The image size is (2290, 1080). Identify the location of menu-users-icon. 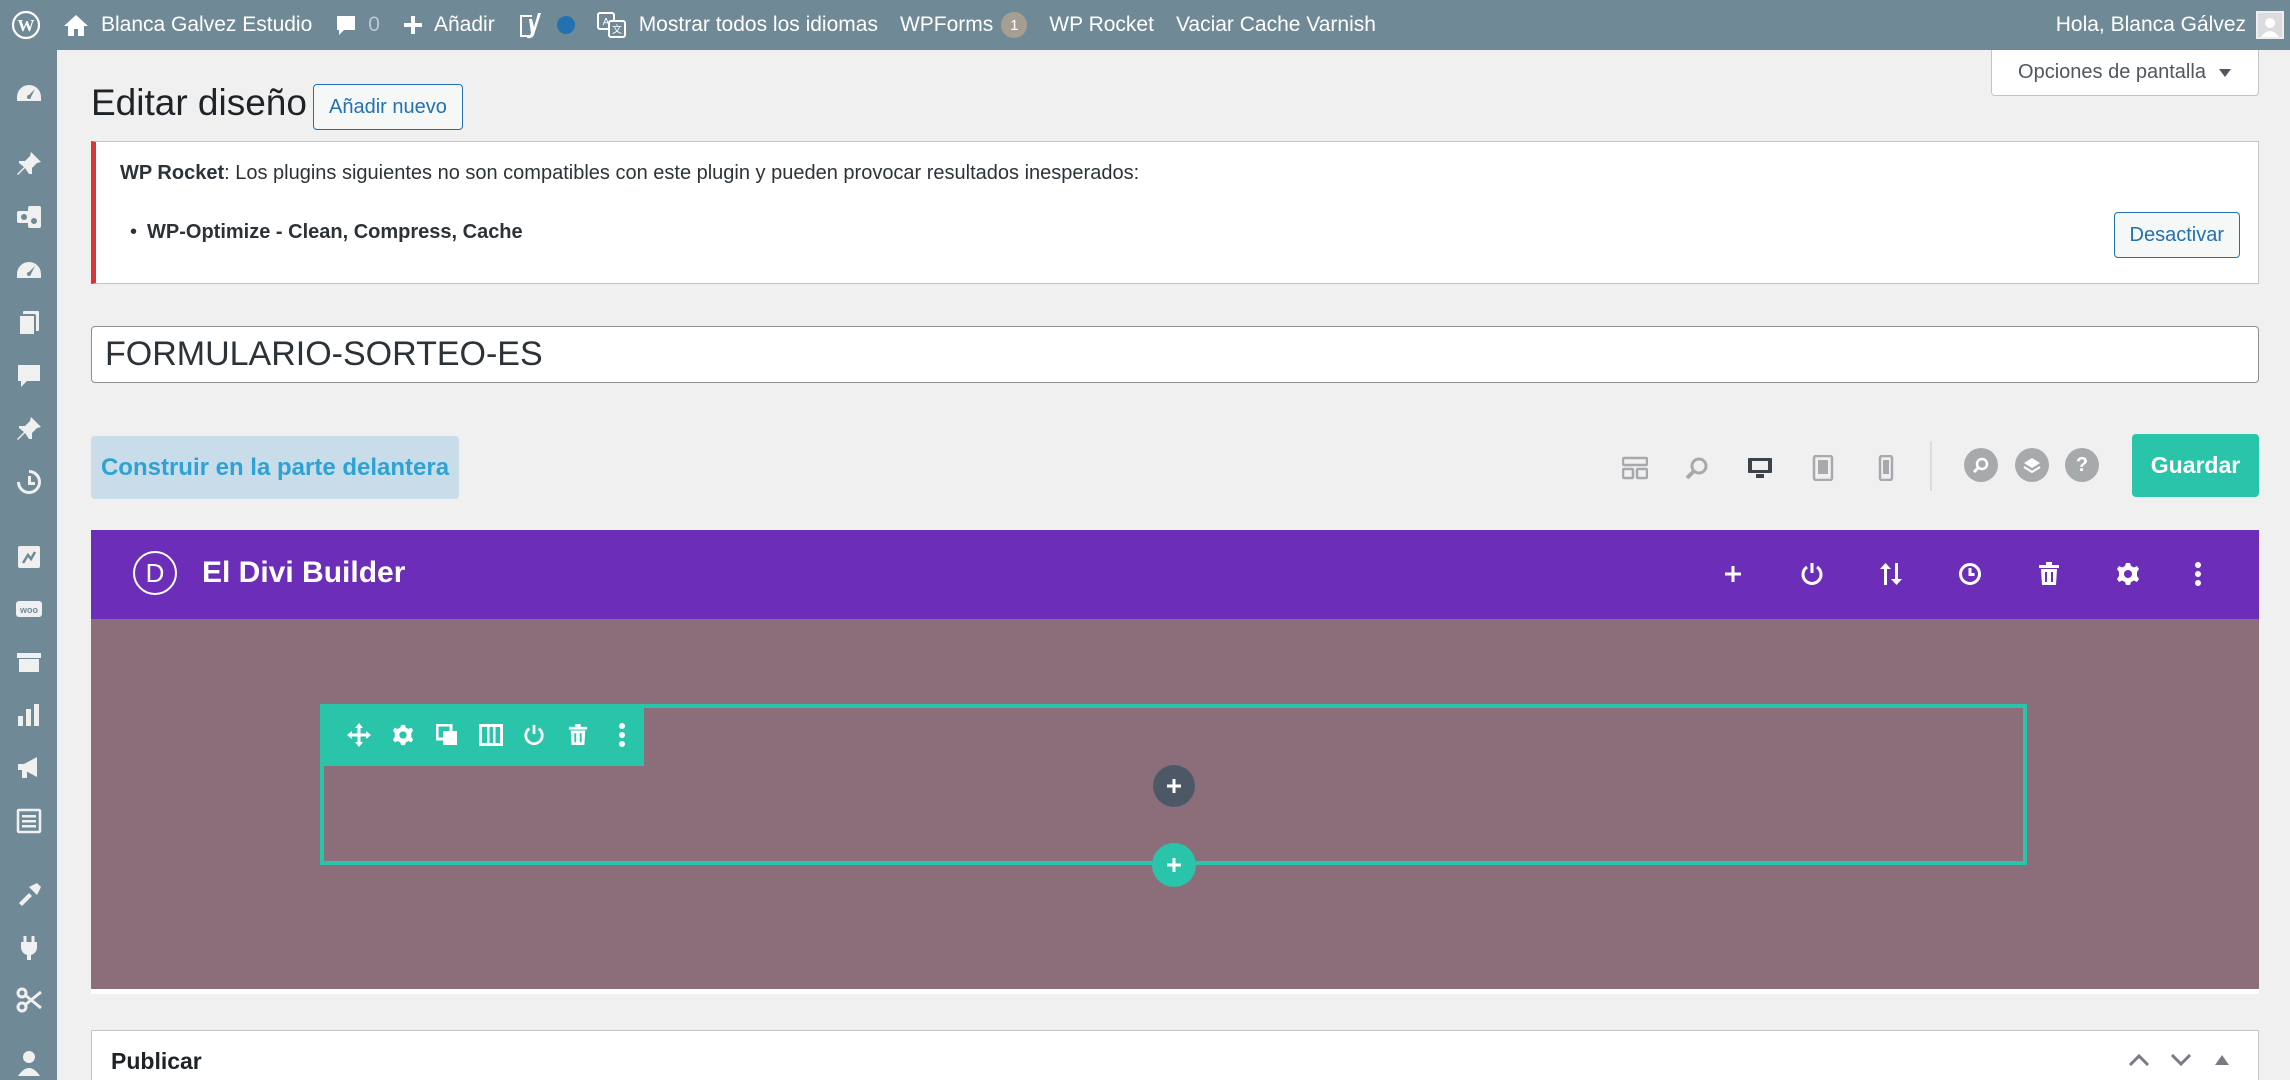
(28, 1060).